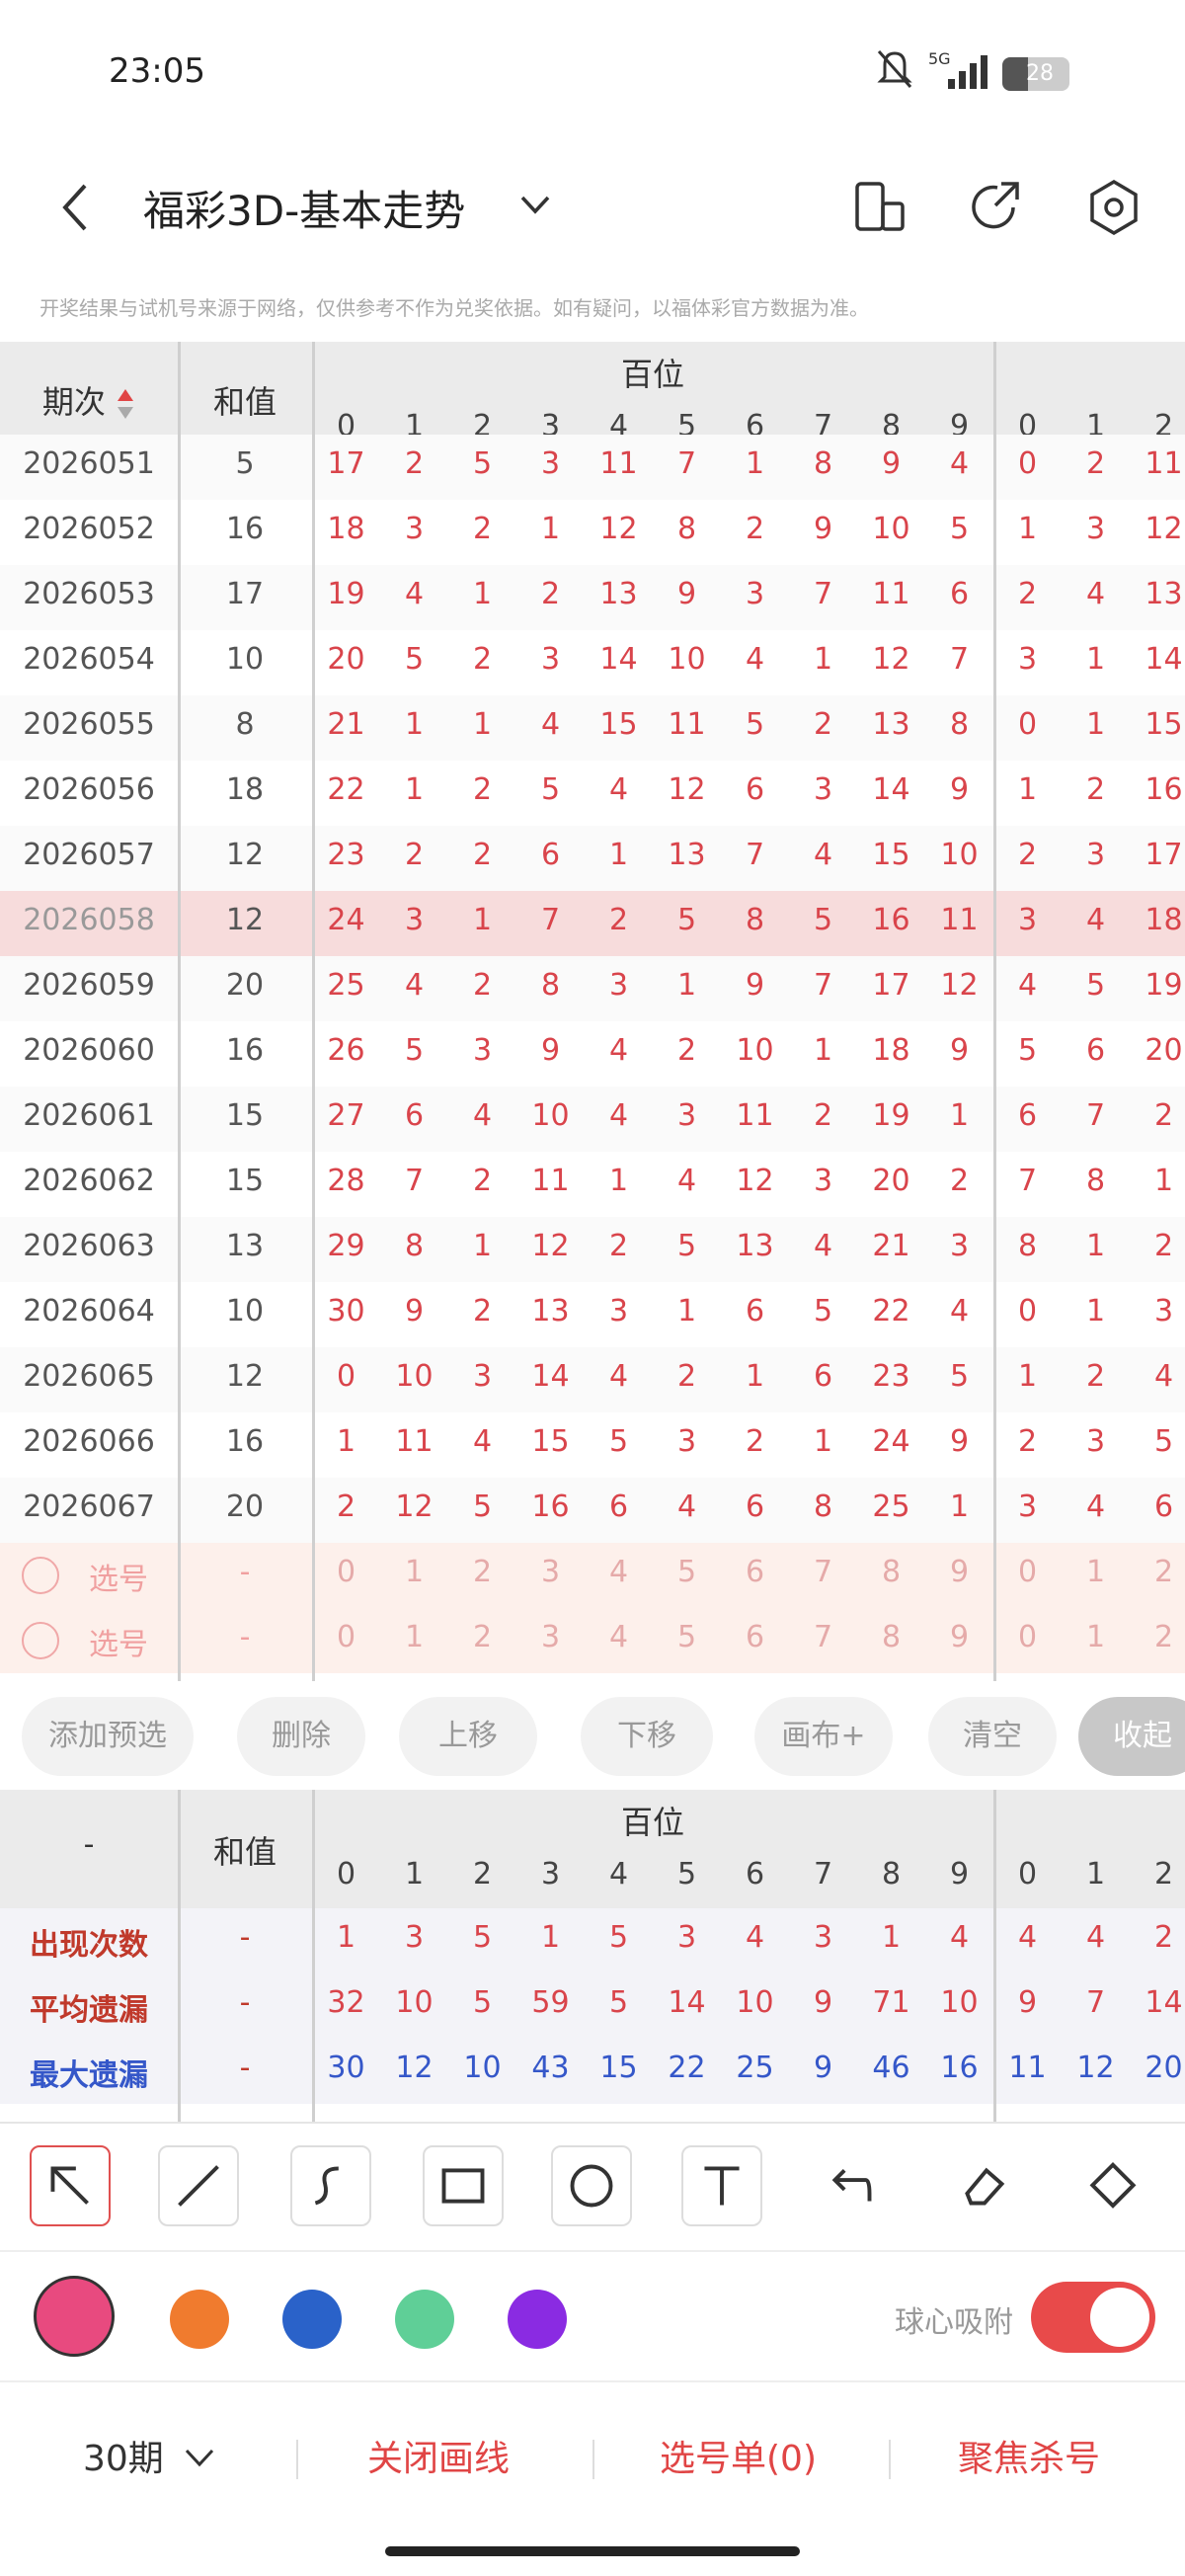  Describe the element at coordinates (722, 2185) in the screenshot. I see `text-tool` at that location.